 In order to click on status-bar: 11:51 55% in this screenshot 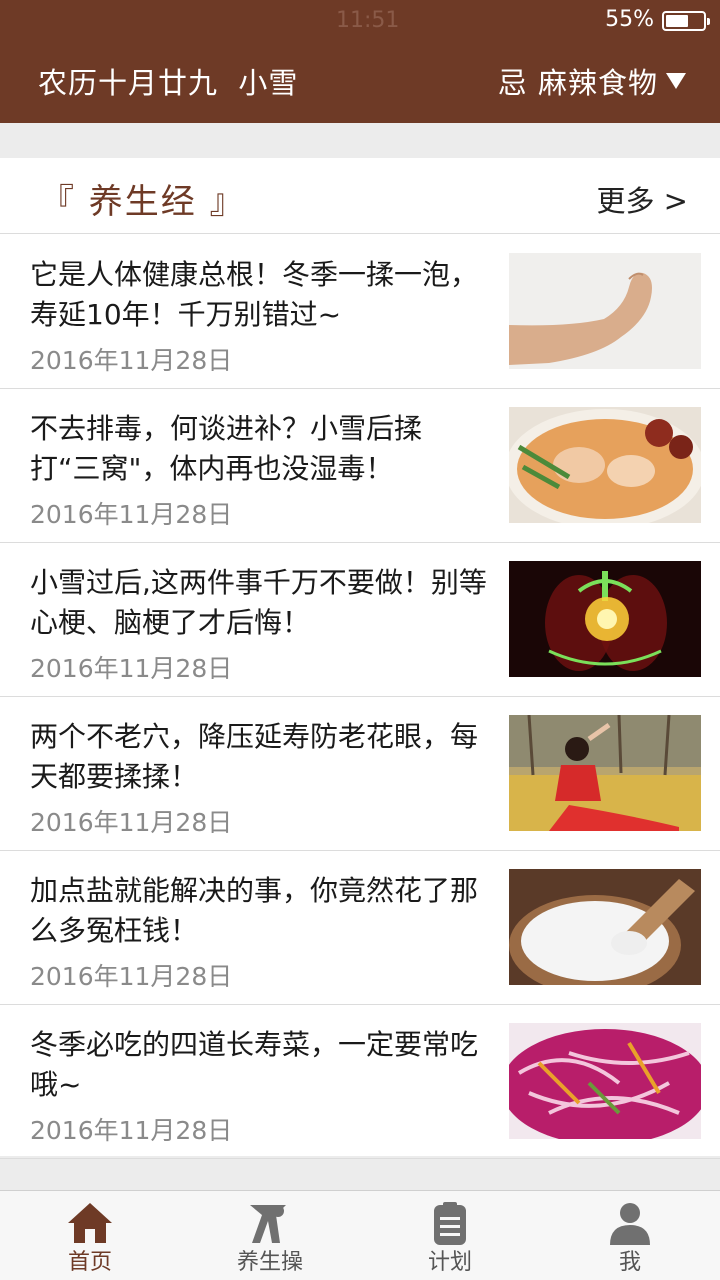, I will do `click(360, 20)`.